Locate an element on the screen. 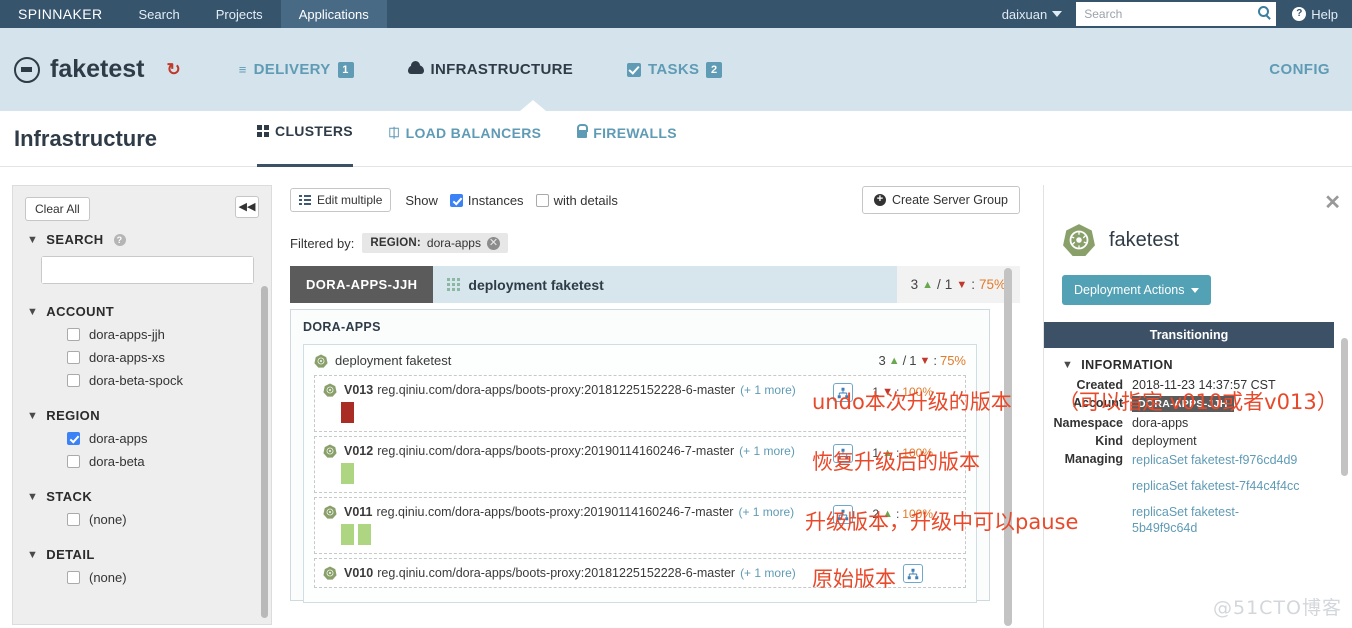  create-server-group-button: + Create Server Group is located at coordinates (940, 200).